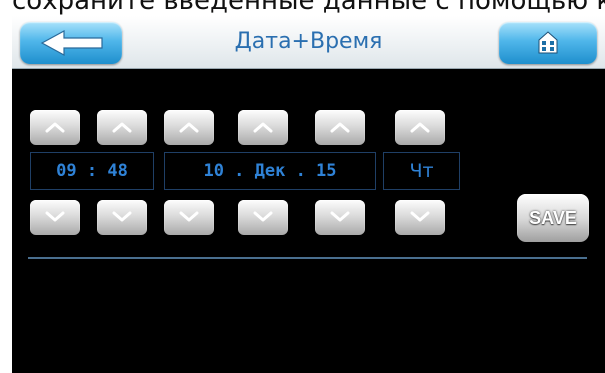  Describe the element at coordinates (270, 171) in the screenshot. I see `date-field: 10 . Дек . 15` at that location.